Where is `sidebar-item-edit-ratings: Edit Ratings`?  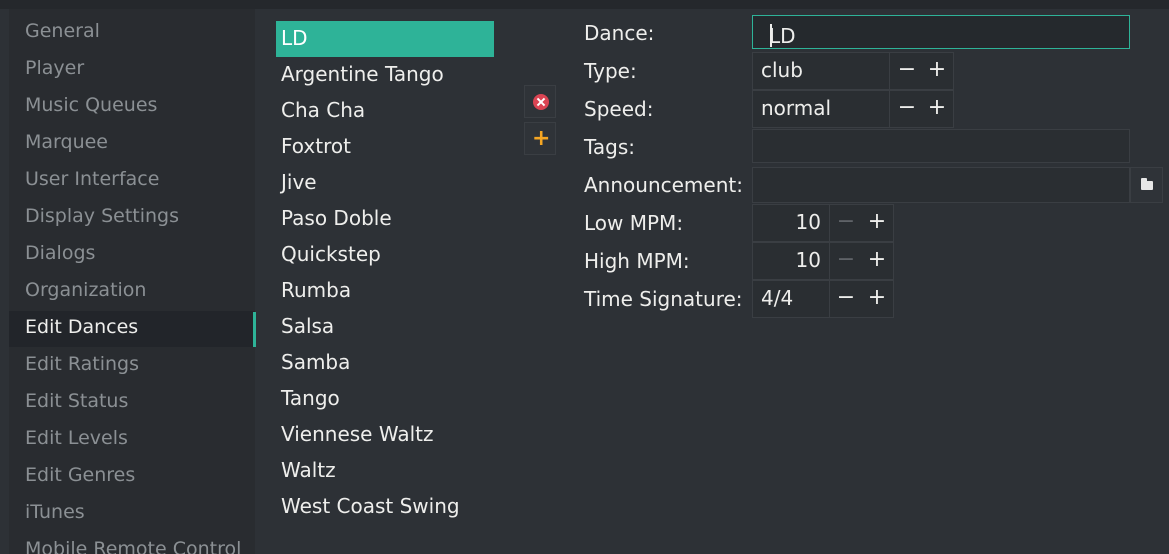 sidebar-item-edit-ratings: Edit Ratings is located at coordinates (132, 366).